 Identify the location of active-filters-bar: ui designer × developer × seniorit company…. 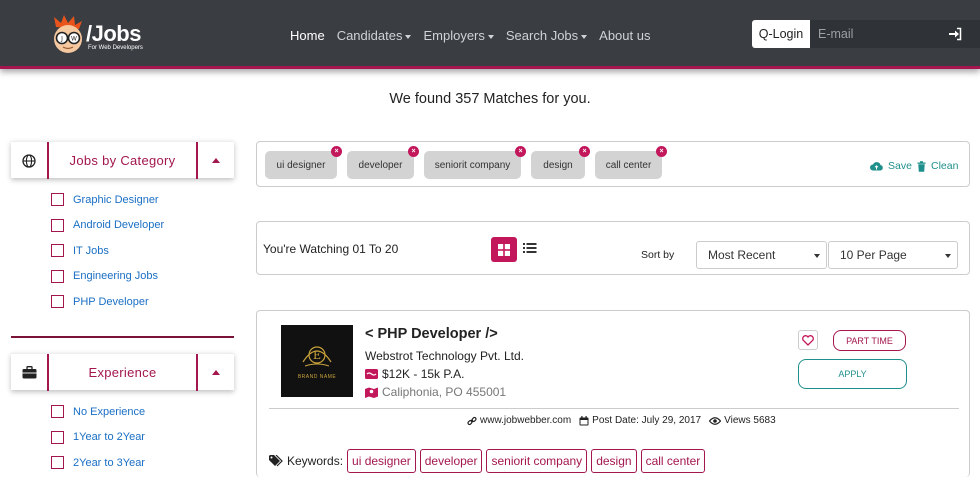
(613, 164).